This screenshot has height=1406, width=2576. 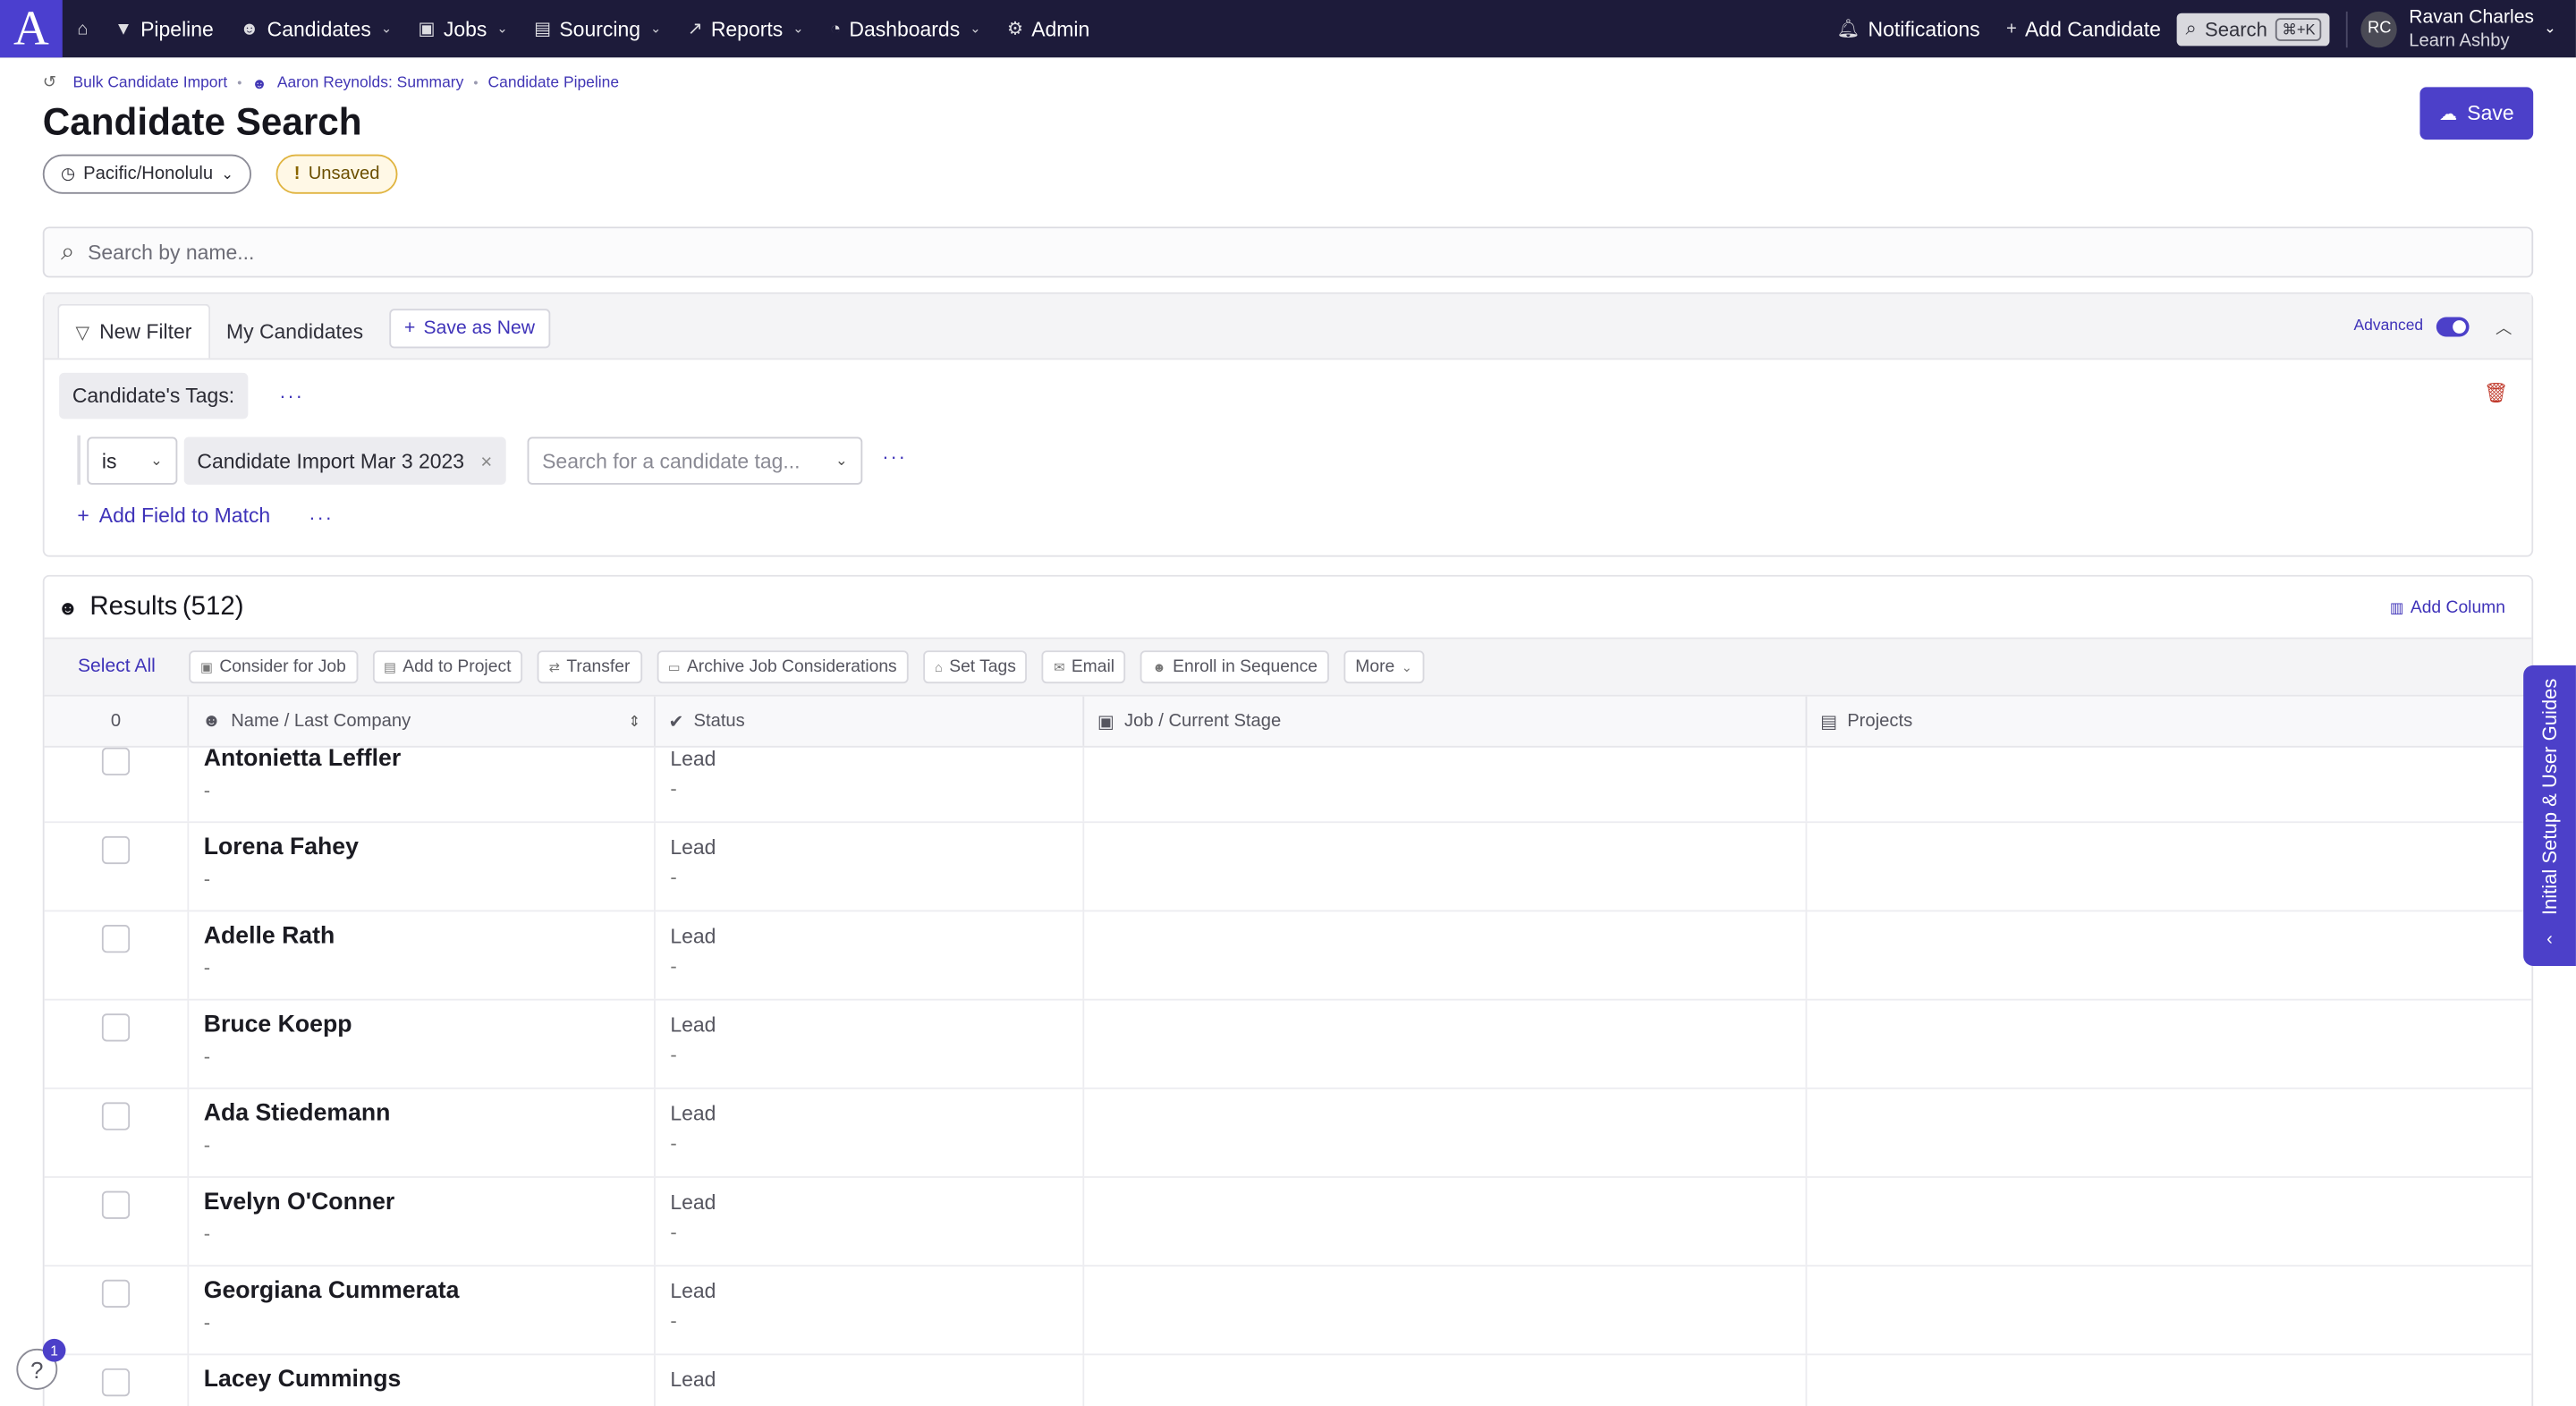 I want to click on archive-button: ▭ Archive Job Considerations, so click(x=782, y=667).